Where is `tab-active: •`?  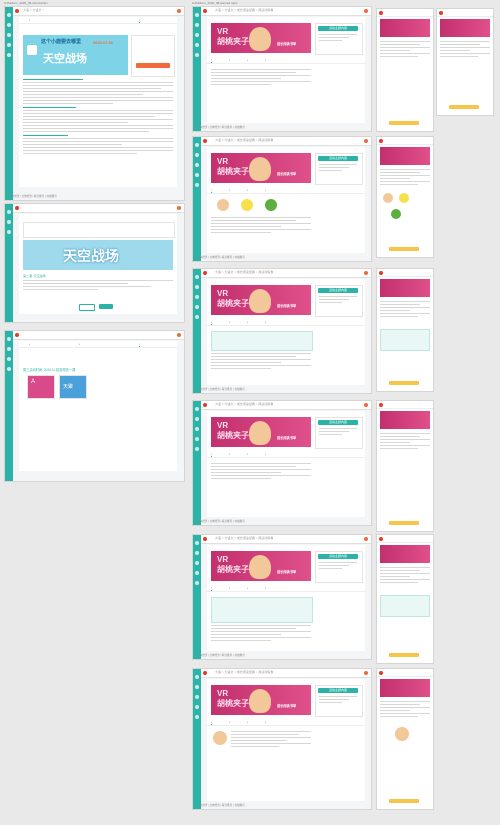
tab-active: • is located at coordinates (140, 20).